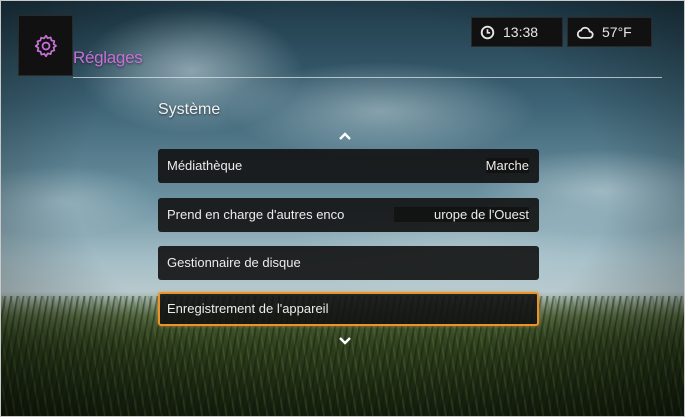 The image size is (685, 417). Describe the element at coordinates (108, 57) in the screenshot. I see `page-title: Réglages` at that location.